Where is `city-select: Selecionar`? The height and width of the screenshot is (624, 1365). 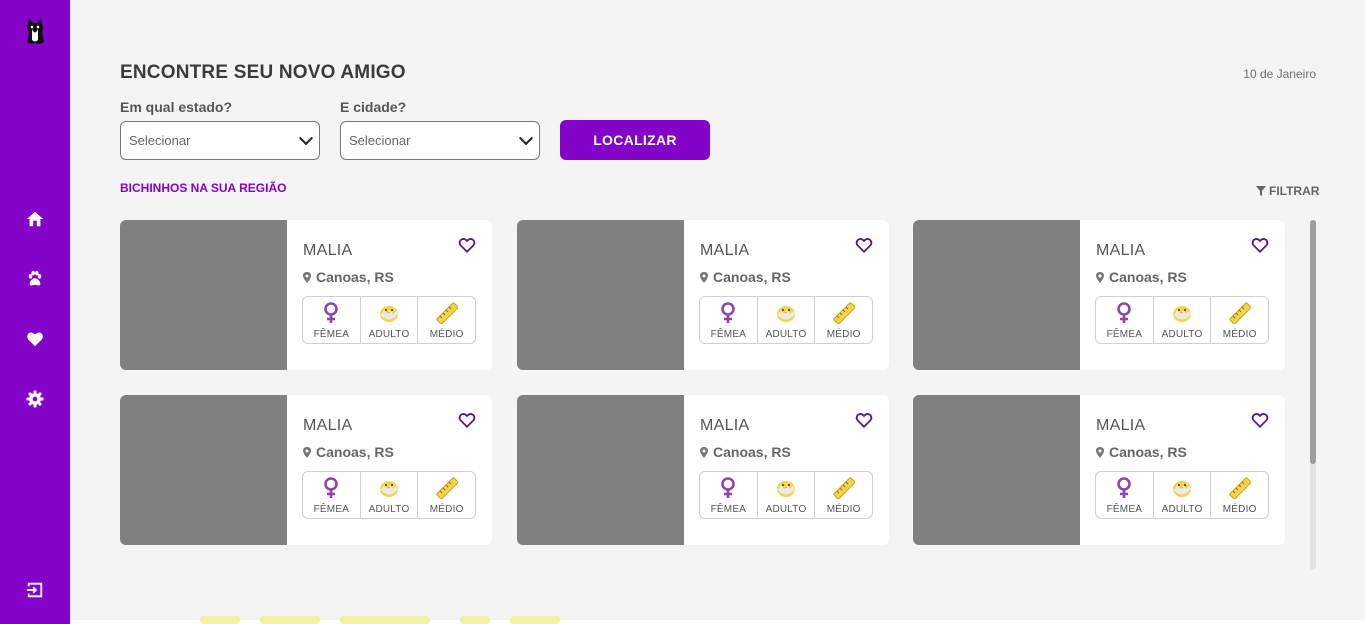 city-select: Selecionar is located at coordinates (440, 140).